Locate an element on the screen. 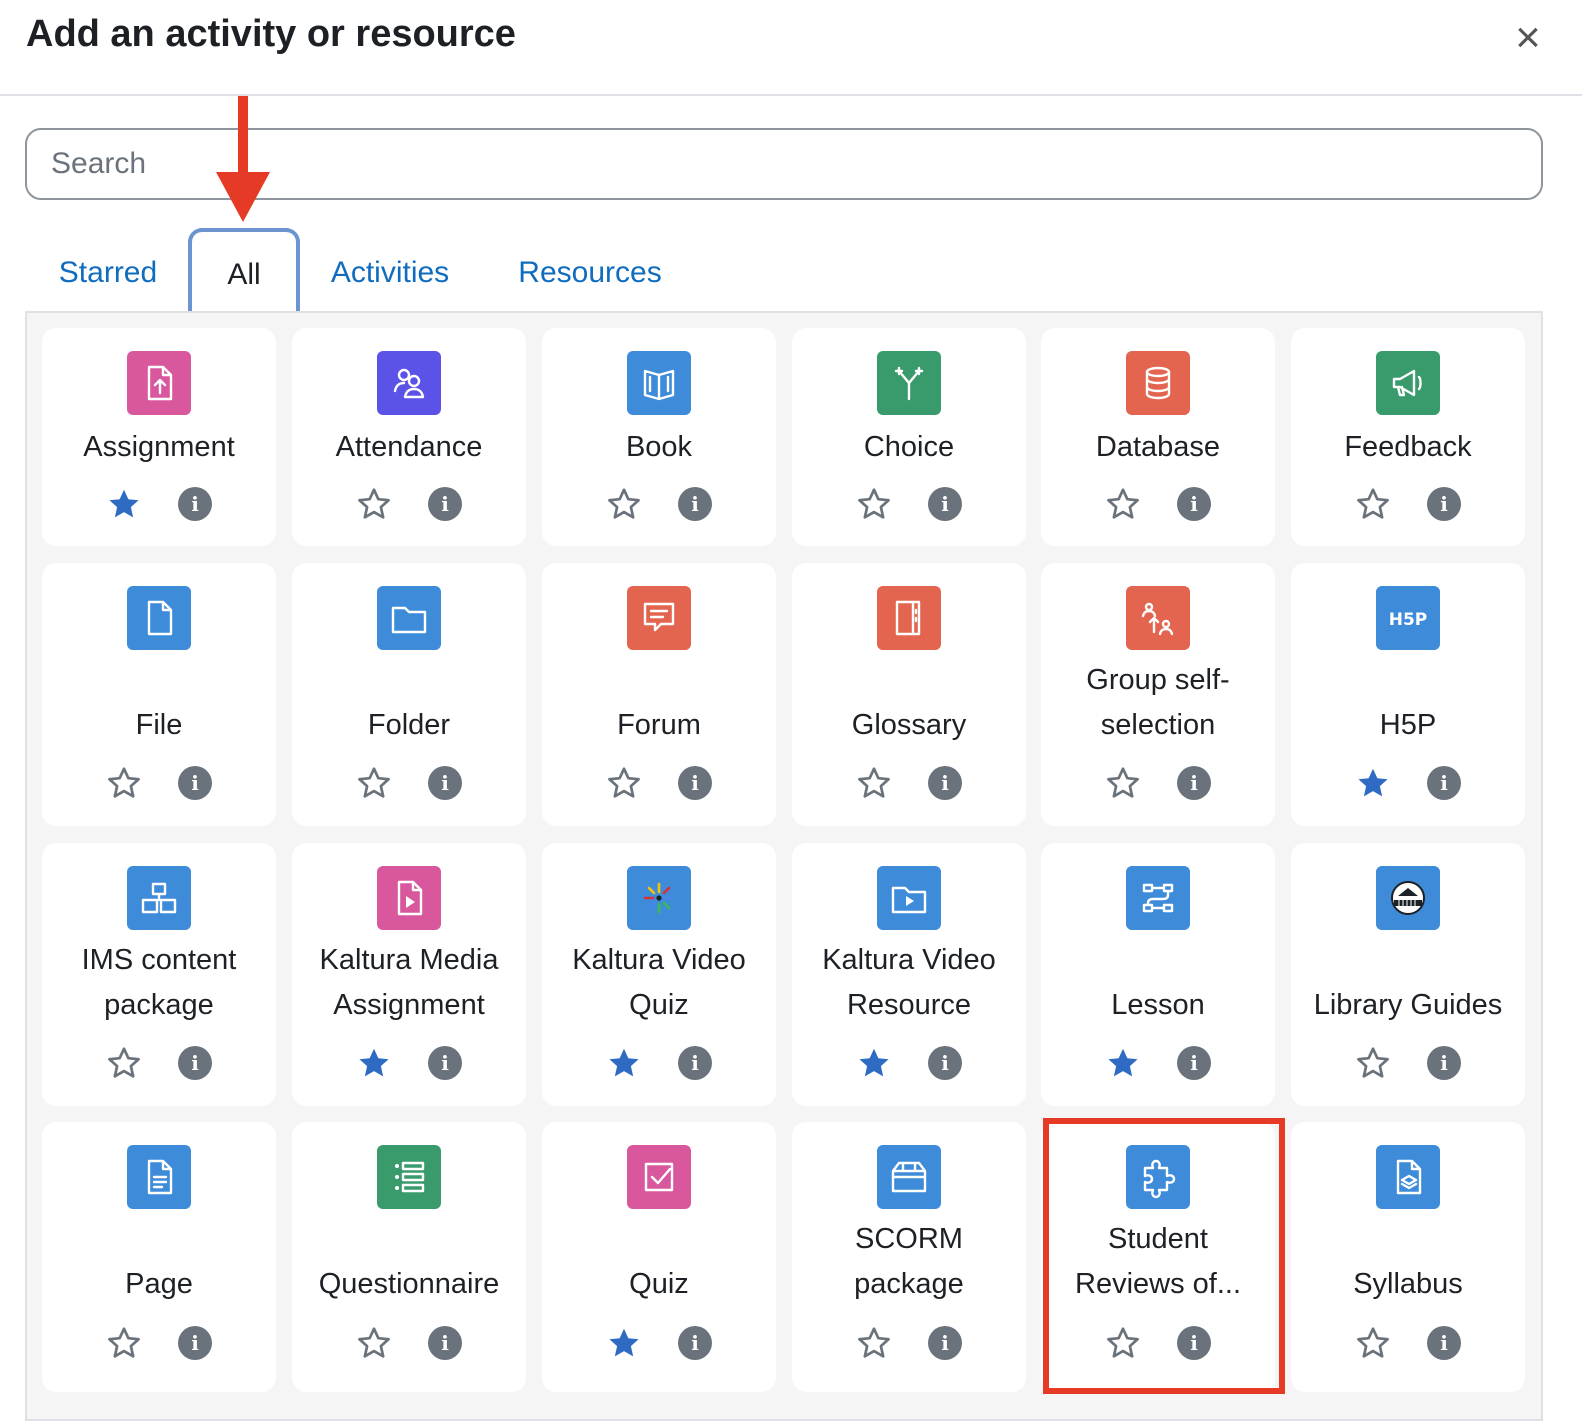 The width and height of the screenshot is (1582, 1421). glossary-icon is located at coordinates (909, 618).